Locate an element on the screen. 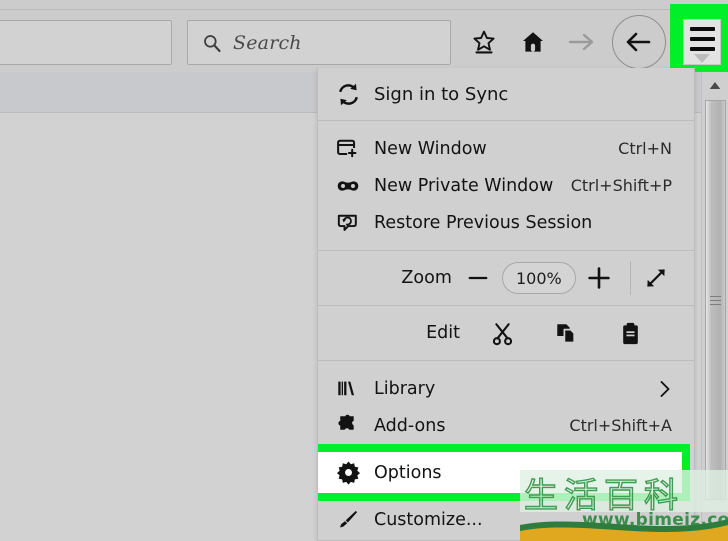 Image resolution: width=728 pixels, height=541 pixels. menu-item-sign-in-to-sync: Sign in to Sync is located at coordinates (506, 94).